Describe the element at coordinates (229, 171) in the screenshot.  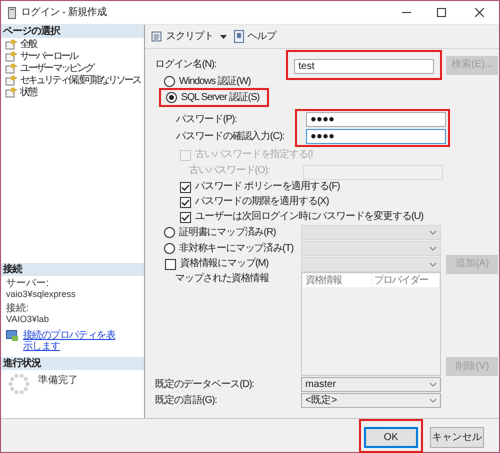
I see `field-label: 古いパスワード(O):` at that location.